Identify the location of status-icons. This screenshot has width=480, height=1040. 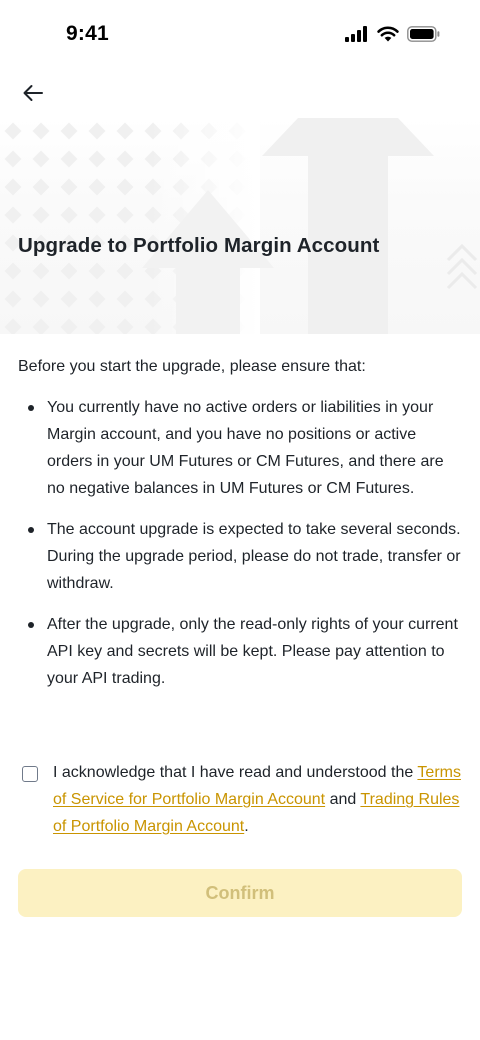
(392, 34).